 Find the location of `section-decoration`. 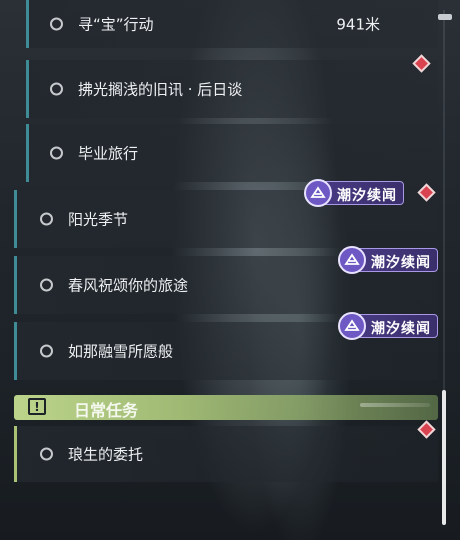

section-decoration is located at coordinates (395, 405).